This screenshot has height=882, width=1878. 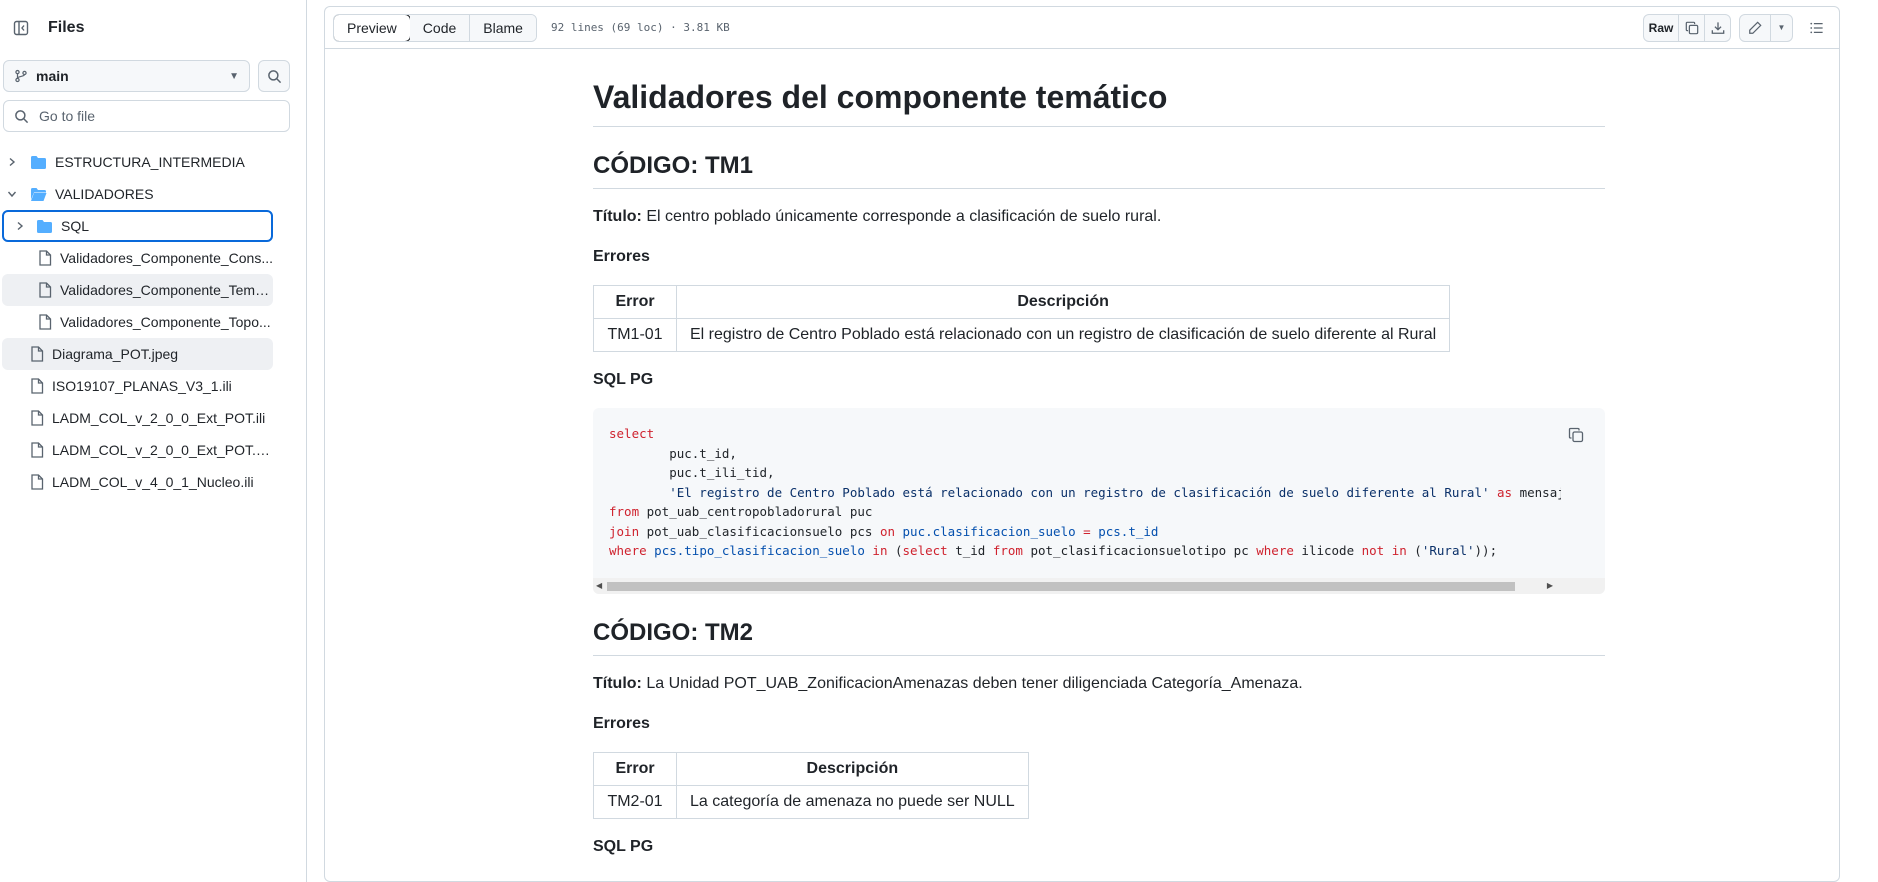 I want to click on edit-button, so click(x=1755, y=28).